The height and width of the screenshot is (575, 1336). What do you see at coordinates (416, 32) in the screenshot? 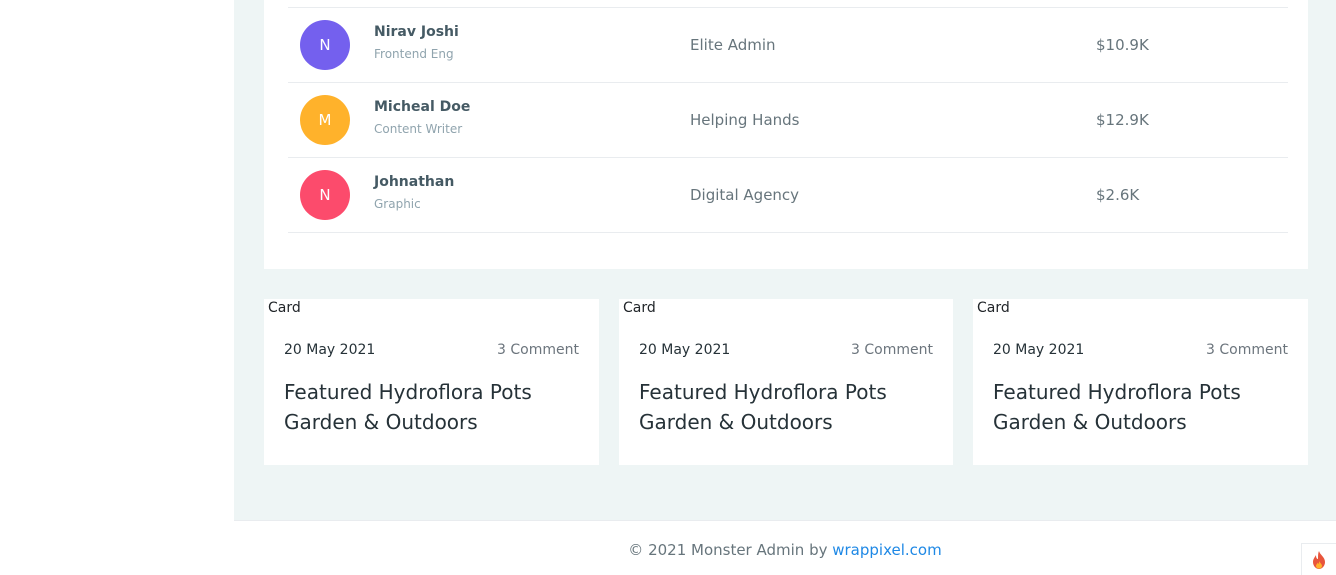
I see `person-name: Nirav Joshi` at bounding box center [416, 32].